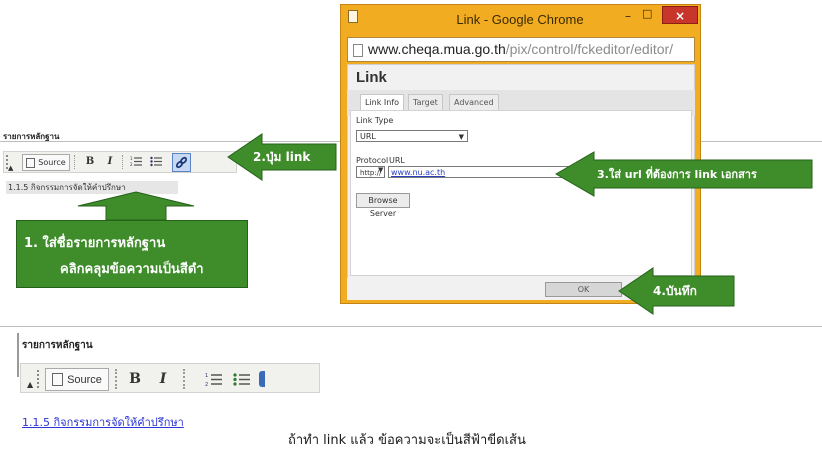 This screenshot has height=450, width=822. What do you see at coordinates (583, 289) in the screenshot?
I see `ok-button: OK` at bounding box center [583, 289].